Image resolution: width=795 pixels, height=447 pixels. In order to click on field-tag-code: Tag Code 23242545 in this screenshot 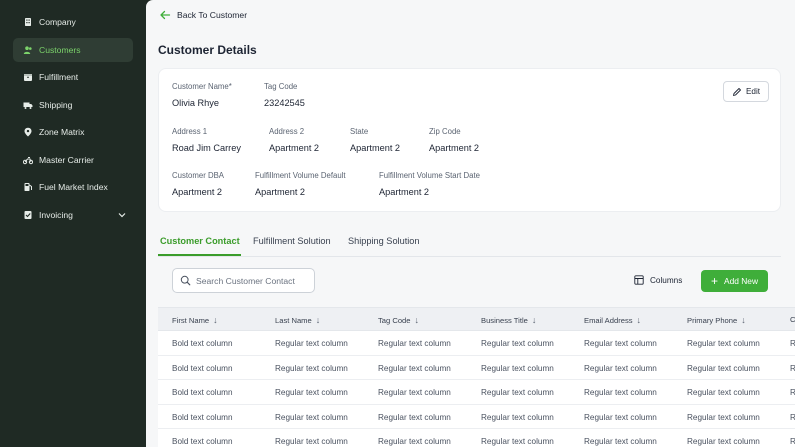, I will do `click(284, 95)`.